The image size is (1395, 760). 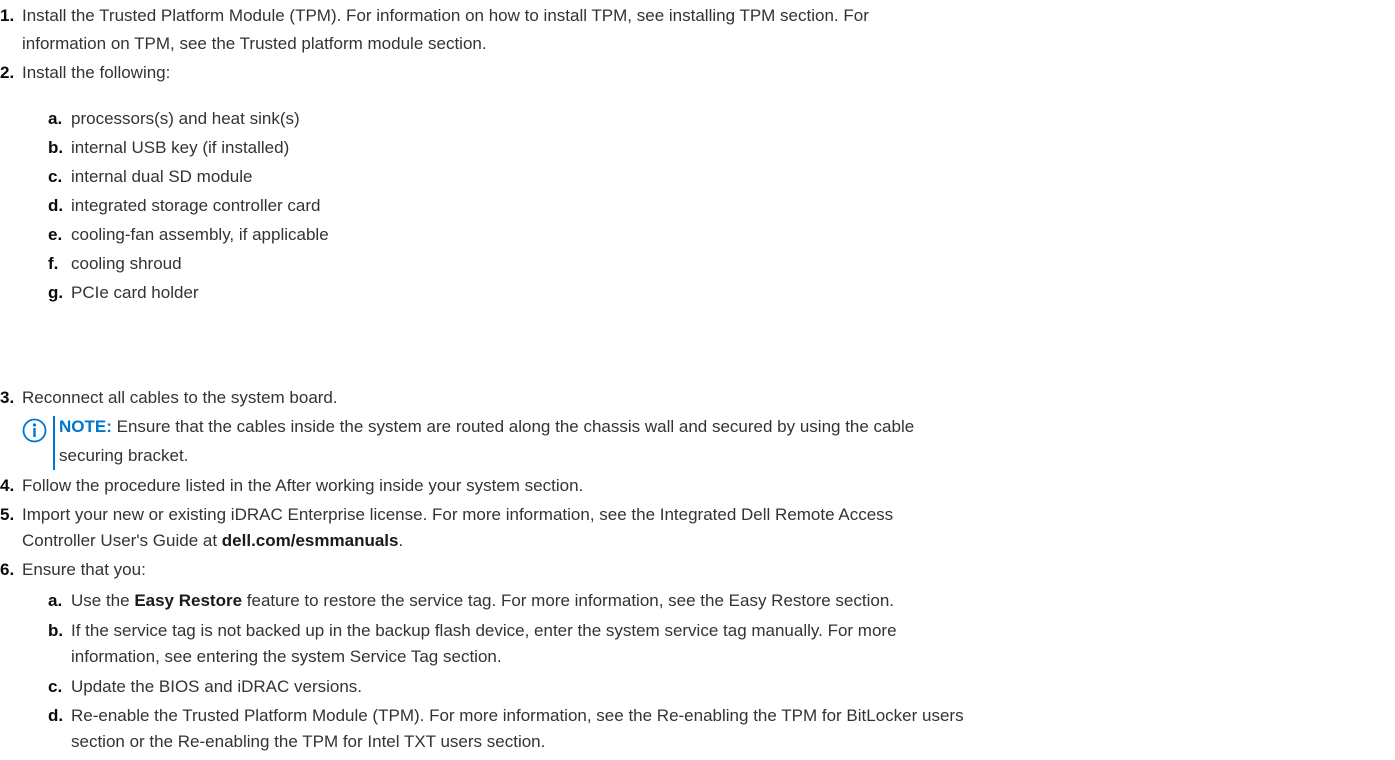 I want to click on substep-letter: e., so click(x=55, y=234).